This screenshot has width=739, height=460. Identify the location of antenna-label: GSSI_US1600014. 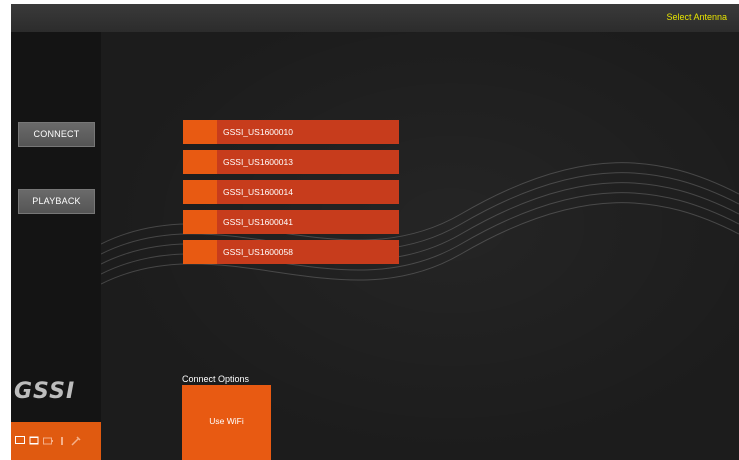
(258, 192).